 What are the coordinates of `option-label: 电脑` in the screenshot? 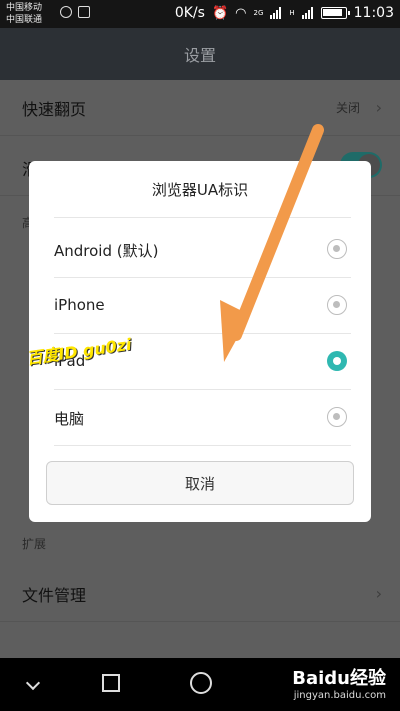 It's located at (69, 419).